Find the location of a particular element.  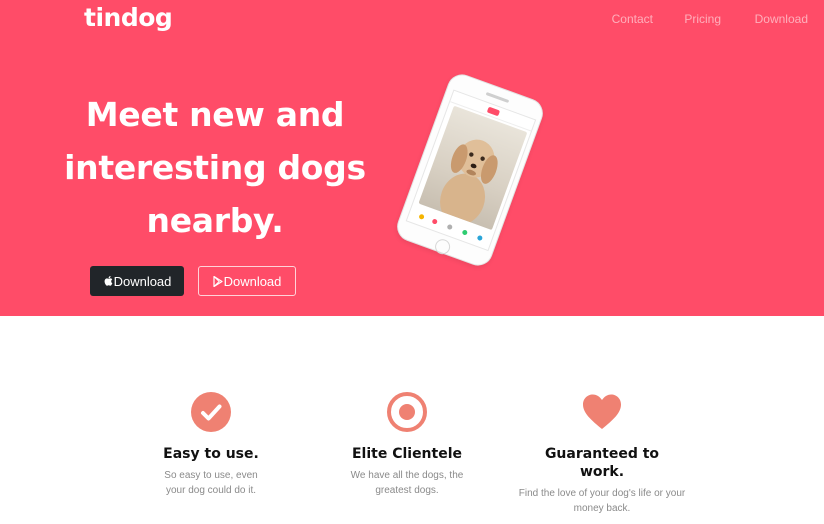

nav-pricing-link: Pricing is located at coordinates (702, 19).